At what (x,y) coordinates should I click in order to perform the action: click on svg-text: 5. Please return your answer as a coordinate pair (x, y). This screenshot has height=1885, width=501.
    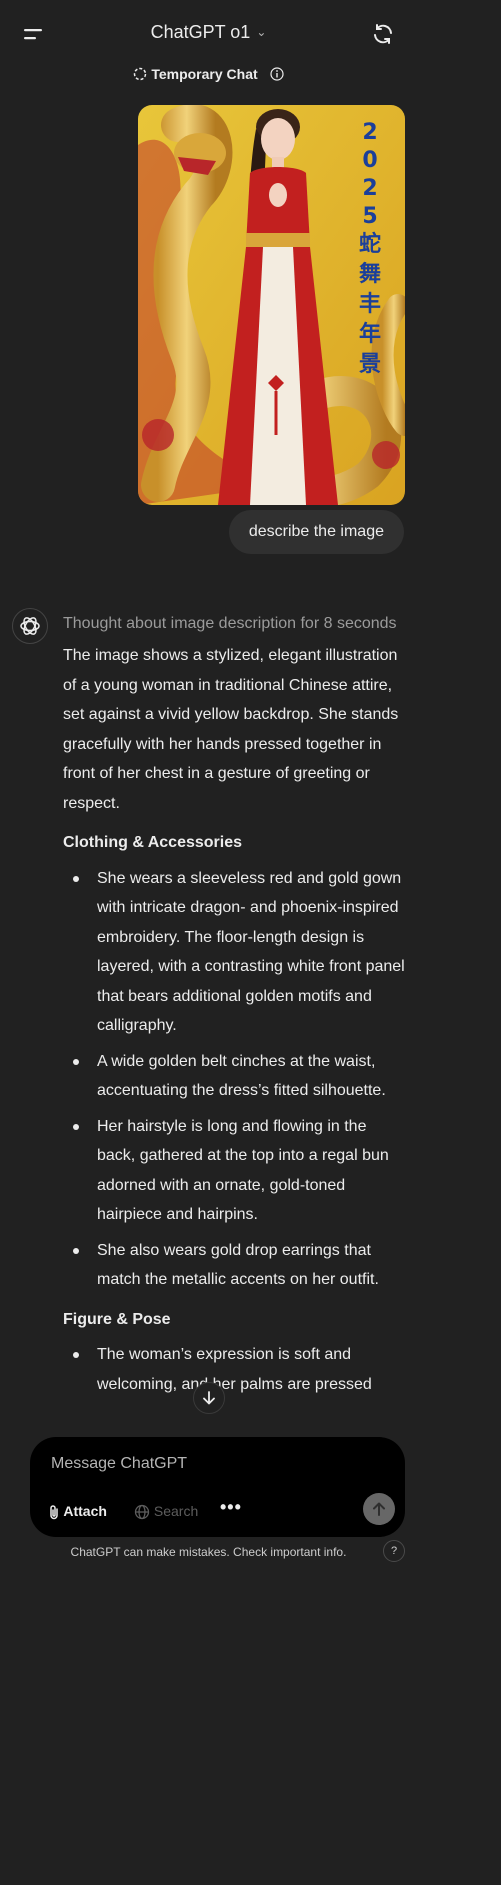
    Looking at the image, I should click on (369, 216).